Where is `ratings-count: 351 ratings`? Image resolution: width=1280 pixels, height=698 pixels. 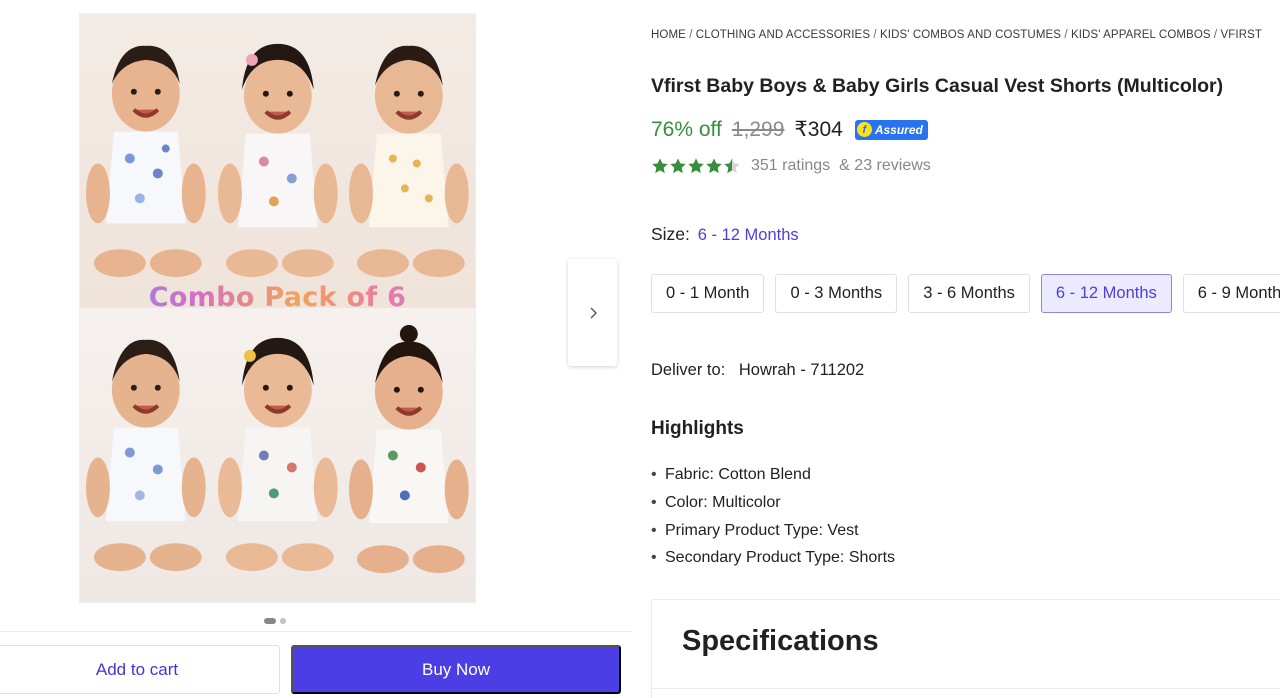
ratings-count: 351 ratings is located at coordinates (790, 166).